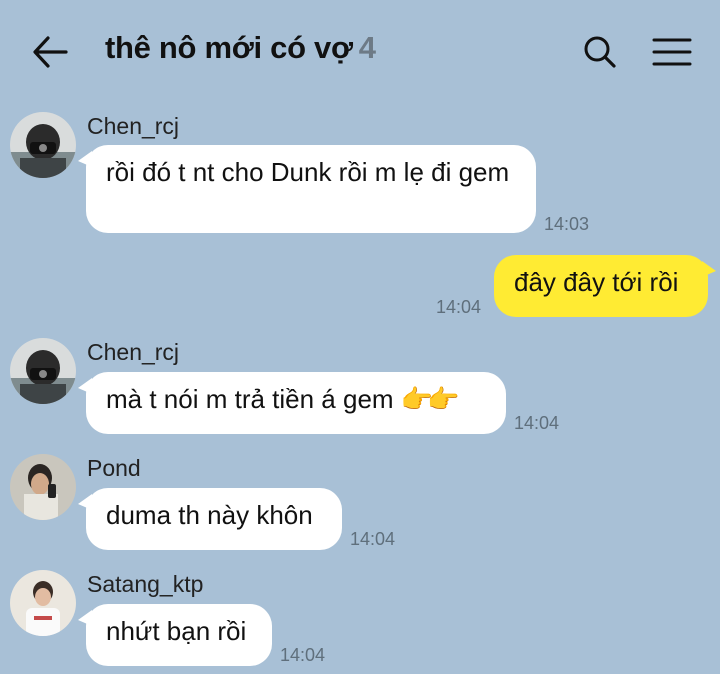 The width and height of the screenshot is (720, 674). What do you see at coordinates (596, 282) in the screenshot?
I see `message-text: đây đây tới rồi` at bounding box center [596, 282].